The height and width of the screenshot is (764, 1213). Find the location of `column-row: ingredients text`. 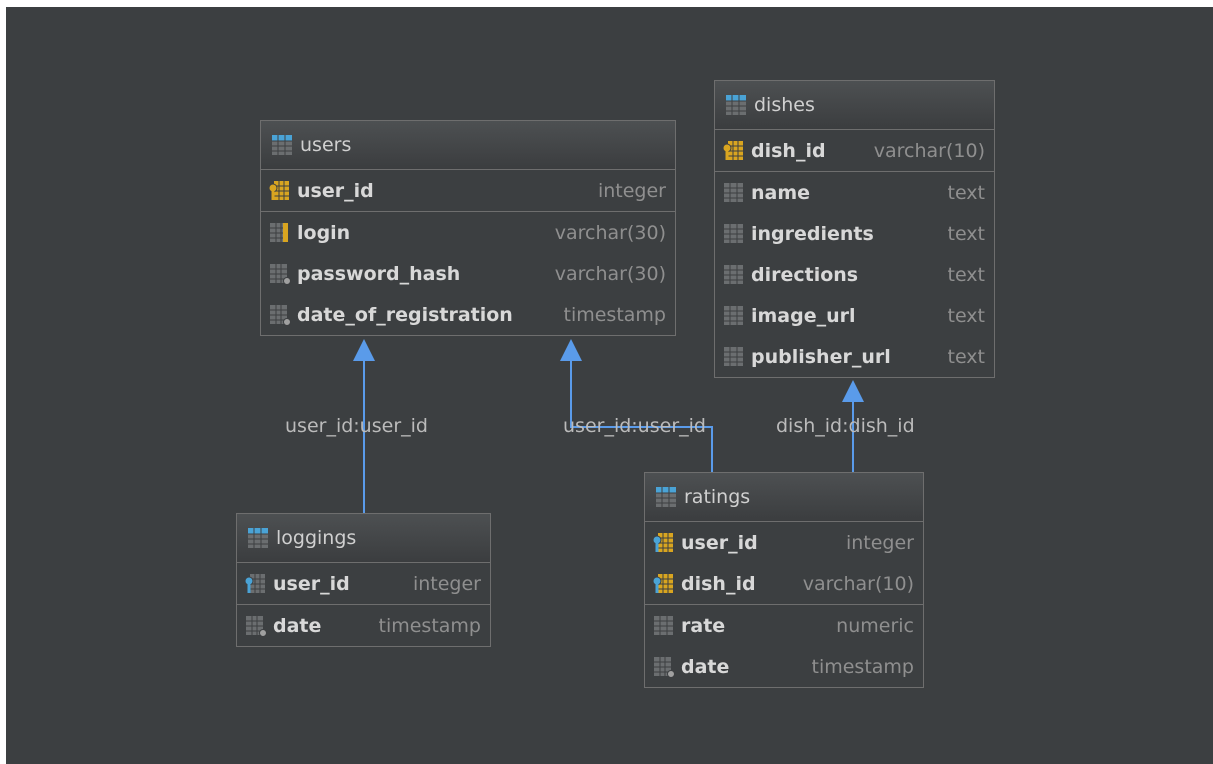

column-row: ingredients text is located at coordinates (854, 233).